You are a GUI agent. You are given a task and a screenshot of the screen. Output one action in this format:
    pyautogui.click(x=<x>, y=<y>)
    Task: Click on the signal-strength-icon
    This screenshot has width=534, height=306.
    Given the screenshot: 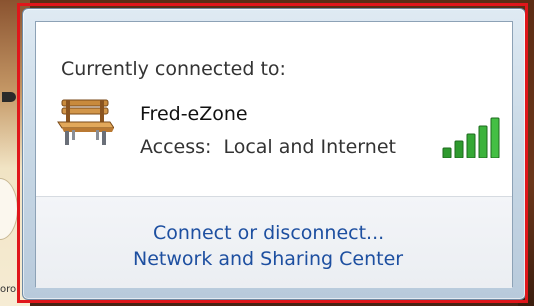 What is the action you would take?
    pyautogui.click(x=471, y=137)
    